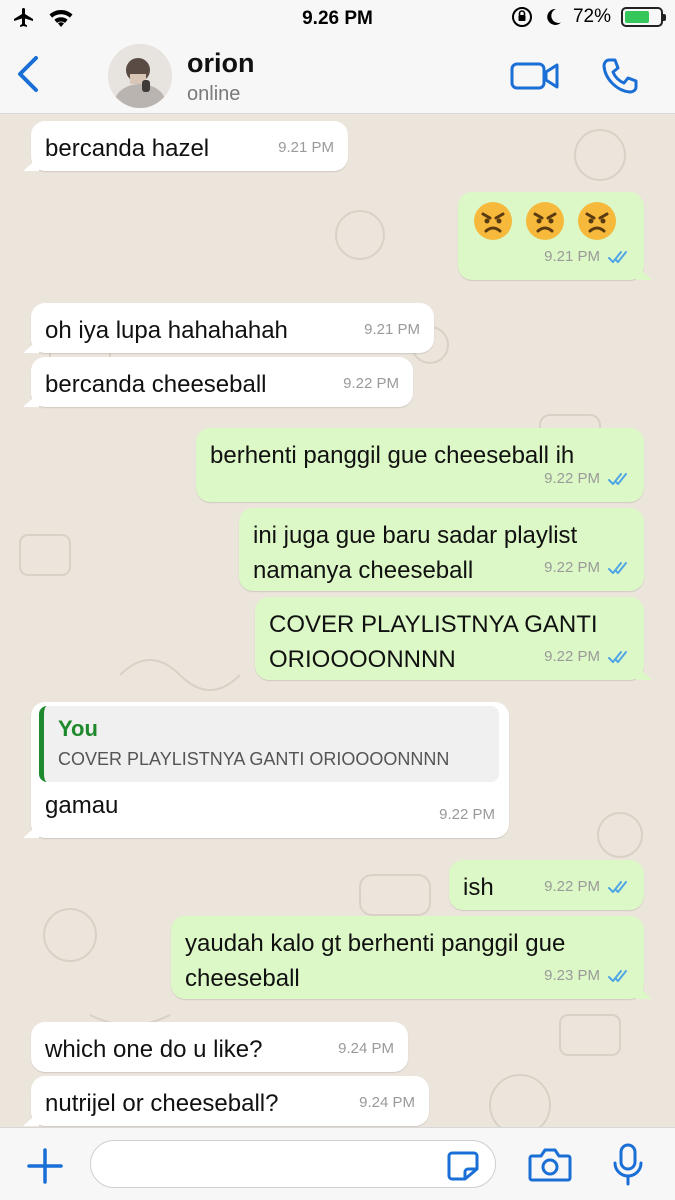  I want to click on orientation-lock-icon, so click(521, 17).